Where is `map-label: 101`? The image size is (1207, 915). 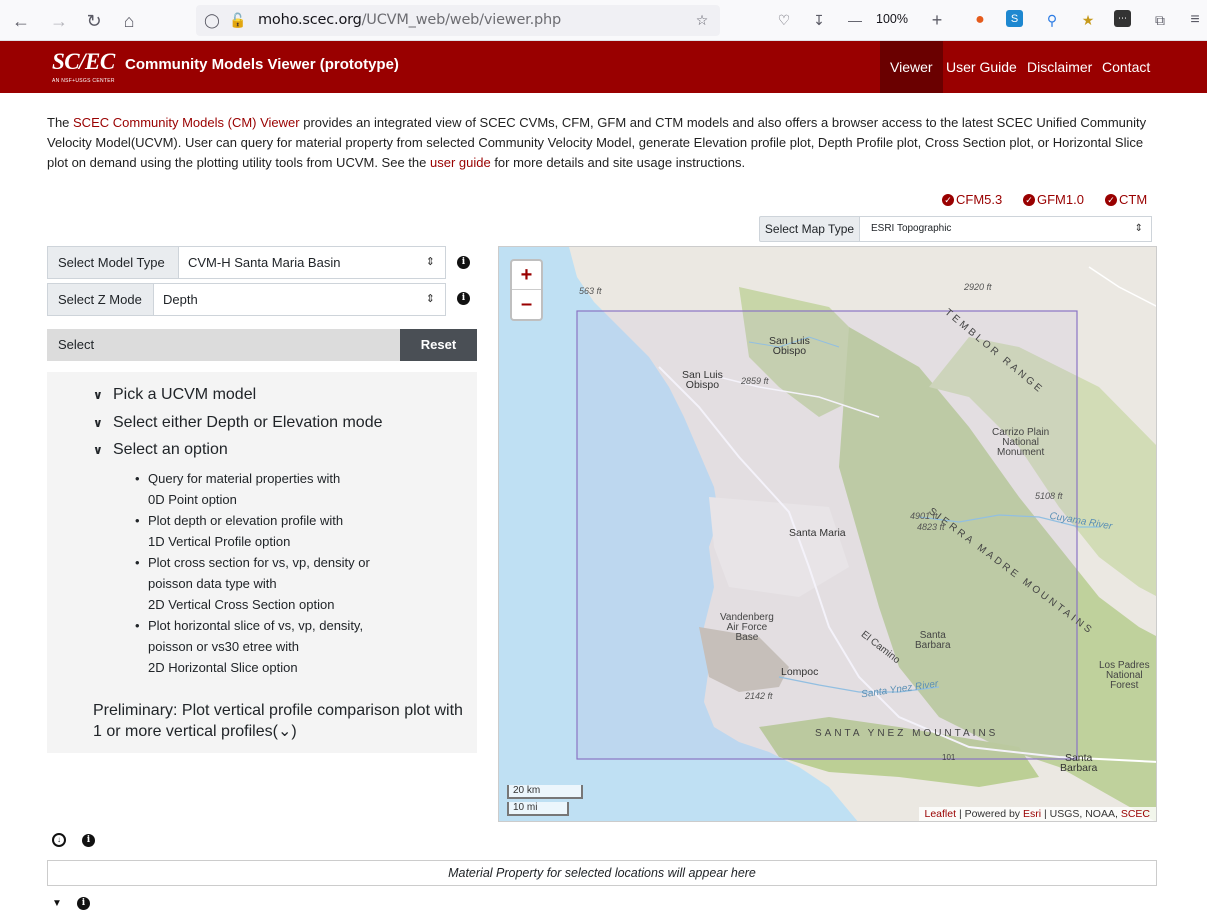 map-label: 101 is located at coordinates (949, 757).